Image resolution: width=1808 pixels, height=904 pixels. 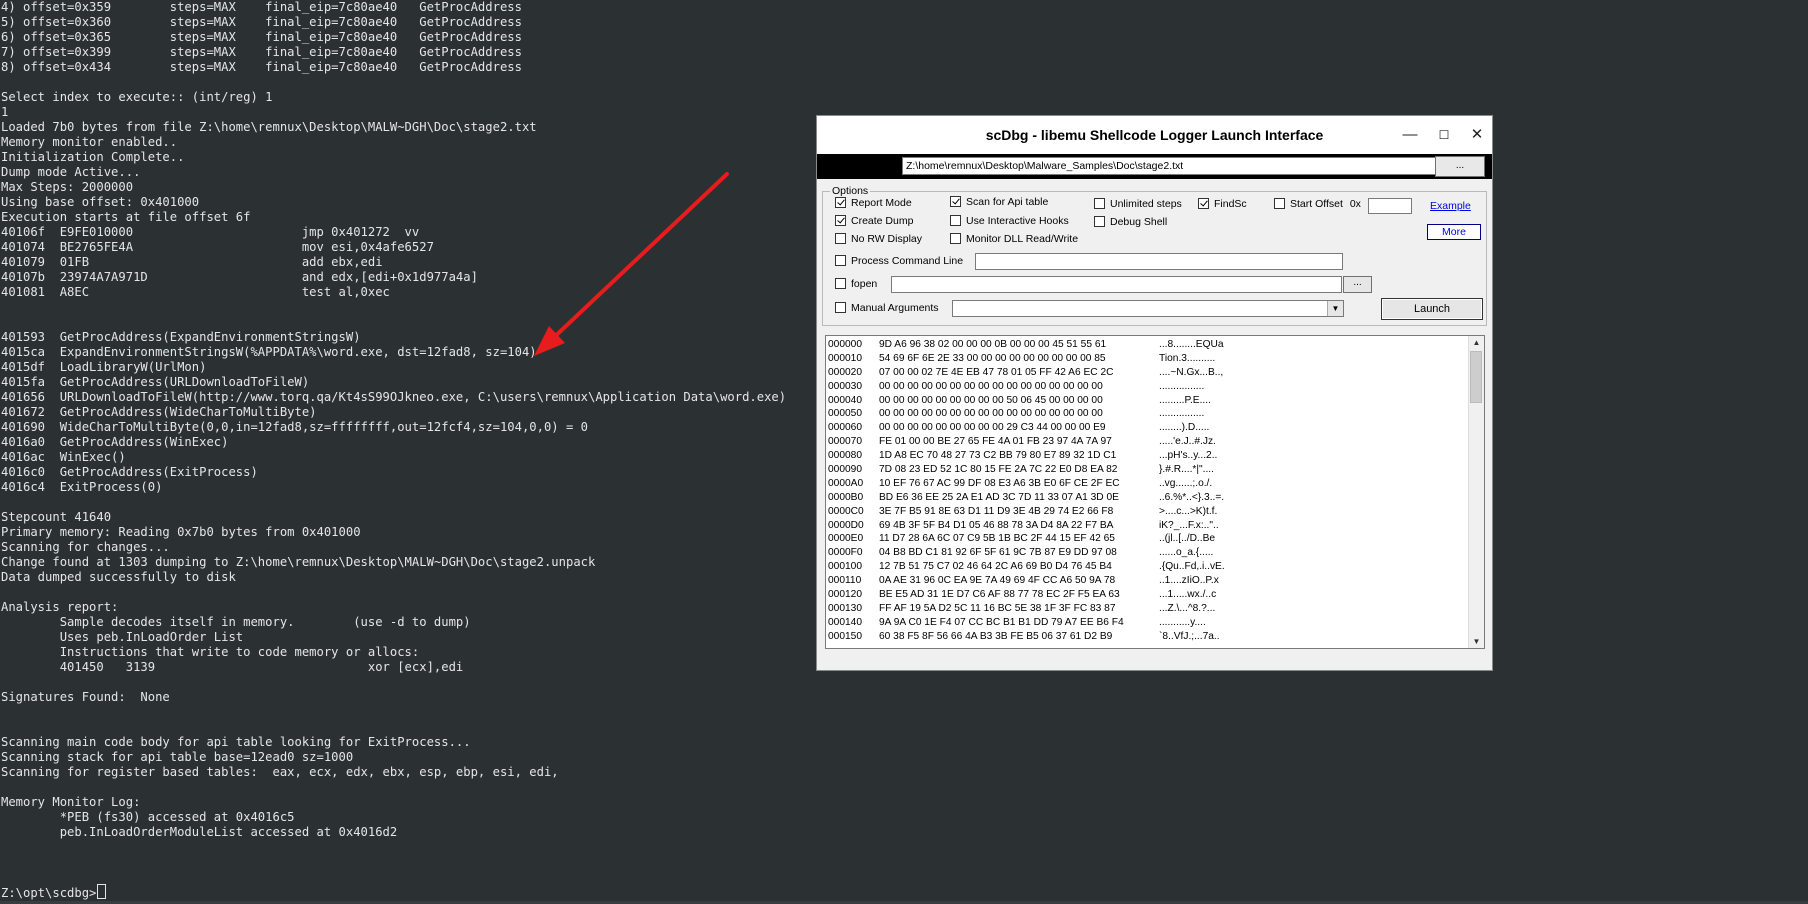 What do you see at coordinates (878, 240) in the screenshot?
I see `option-no-rw-display: No RW Display` at bounding box center [878, 240].